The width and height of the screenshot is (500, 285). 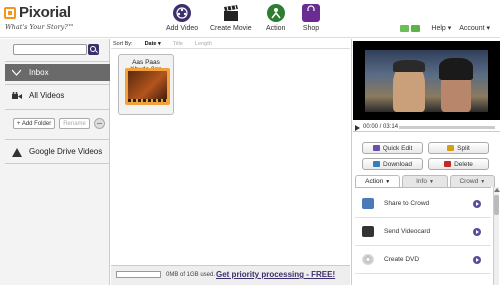 What do you see at coordinates (448, 164) in the screenshot?
I see `delete-icon` at bounding box center [448, 164].